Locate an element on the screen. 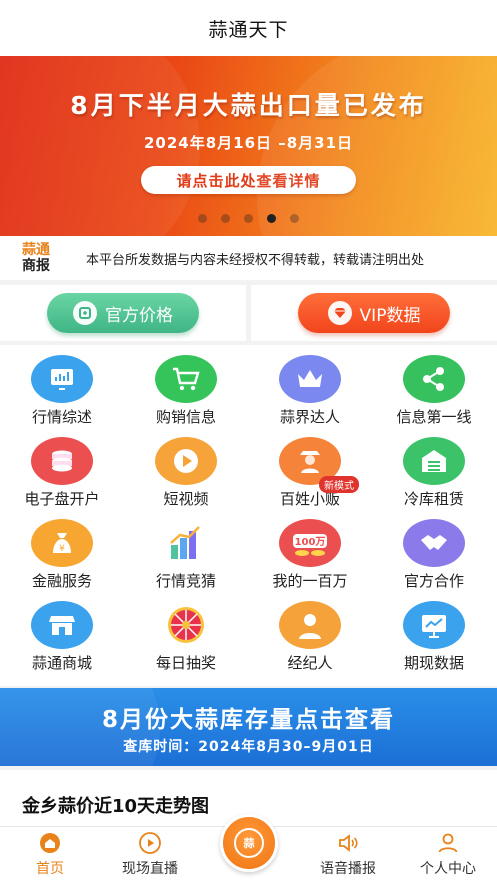  feature-tile: ¥ 金融服务 is located at coordinates (62, 550).